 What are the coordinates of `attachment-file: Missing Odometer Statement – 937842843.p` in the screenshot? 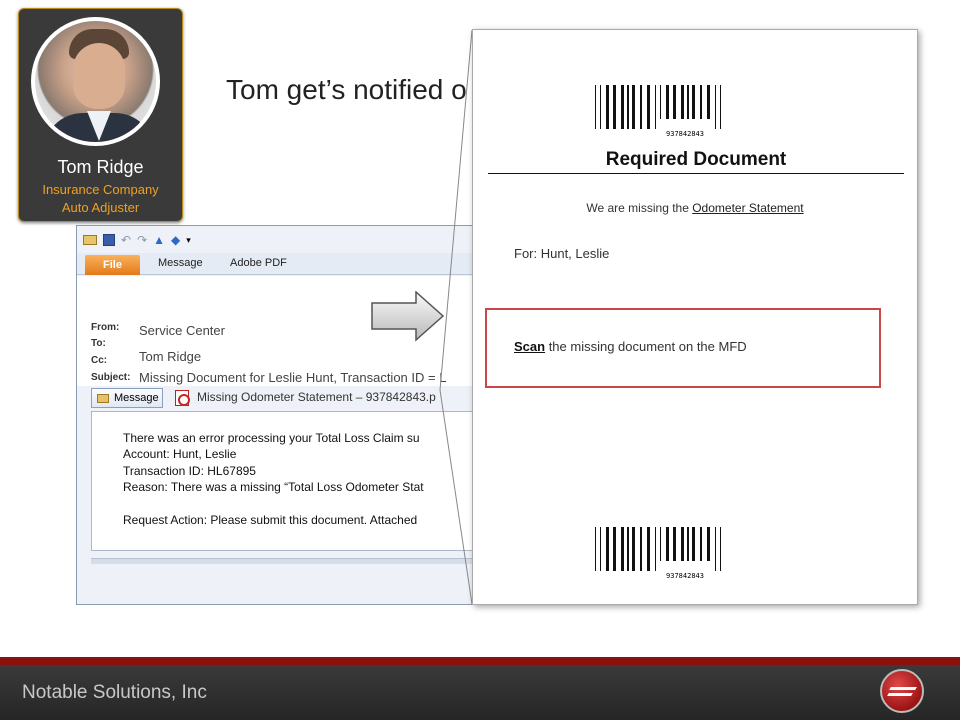 It's located at (316, 397).